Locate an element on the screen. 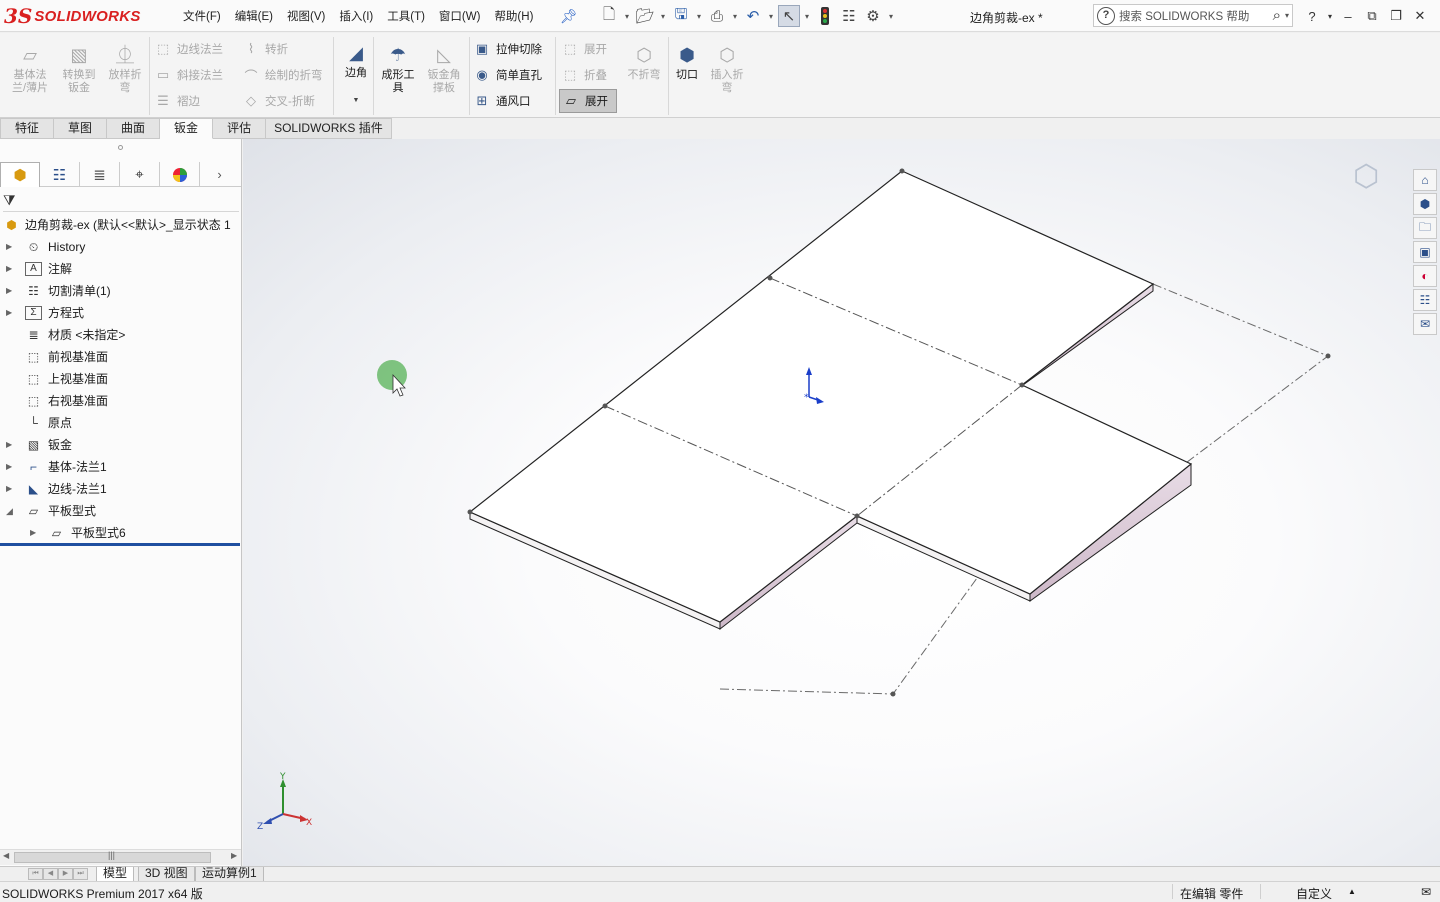  dimxpert-tab-icon: ⌖ is located at coordinates (140, 174).